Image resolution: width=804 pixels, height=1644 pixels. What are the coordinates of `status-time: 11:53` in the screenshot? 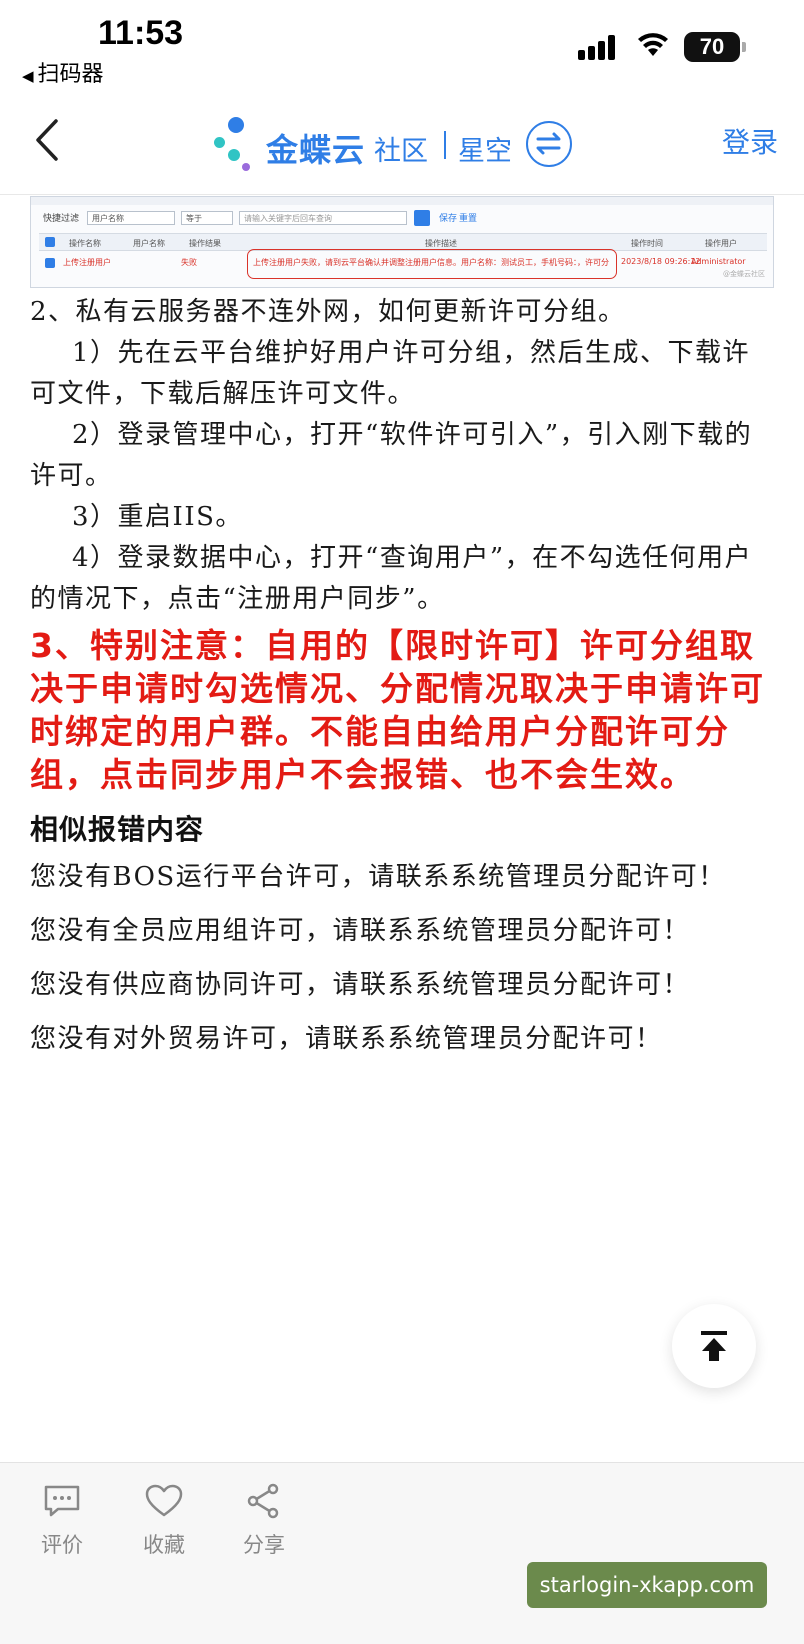 It's located at (141, 33).